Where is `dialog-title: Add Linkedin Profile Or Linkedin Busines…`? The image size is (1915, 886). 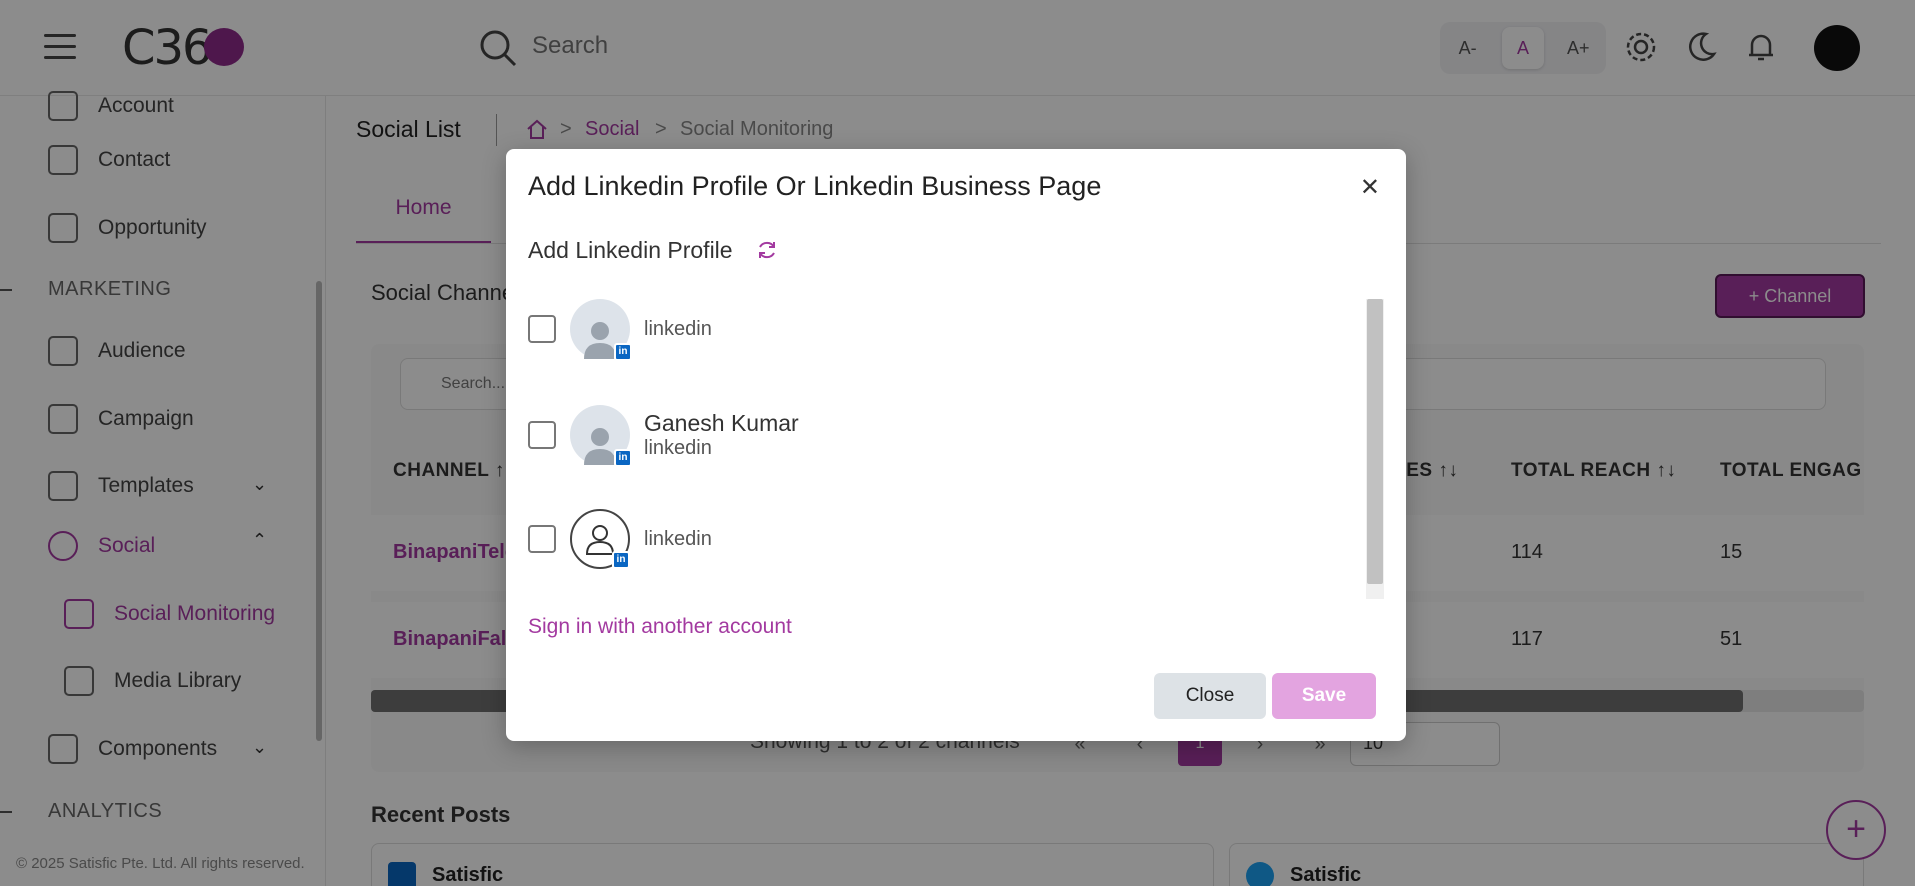 dialog-title: Add Linkedin Profile Or Linkedin Busines… is located at coordinates (815, 186).